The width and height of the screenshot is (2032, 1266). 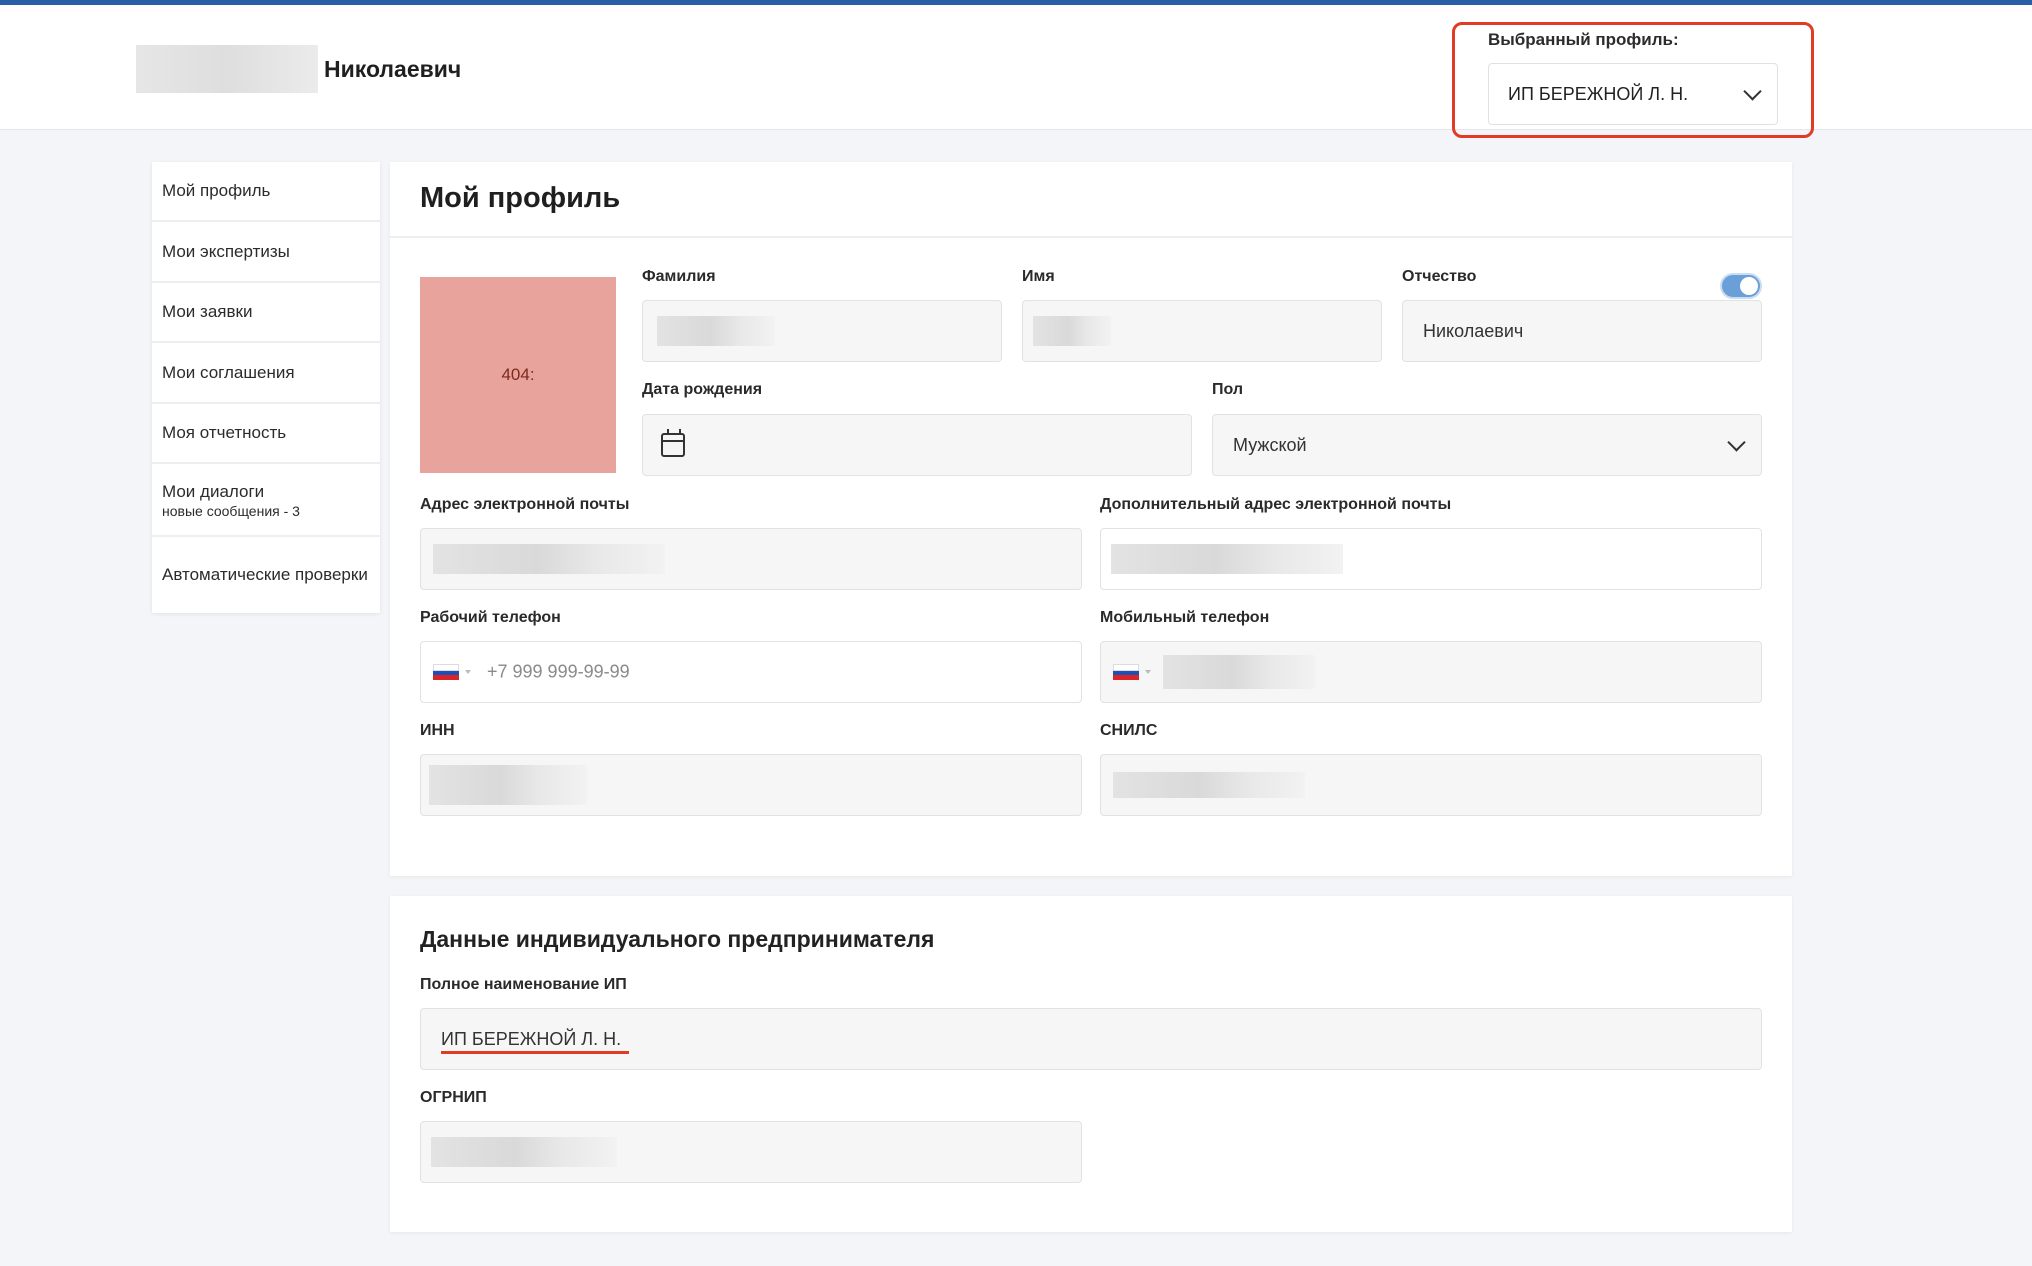 What do you see at coordinates (751, 559) in the screenshot?
I see `email-field` at bounding box center [751, 559].